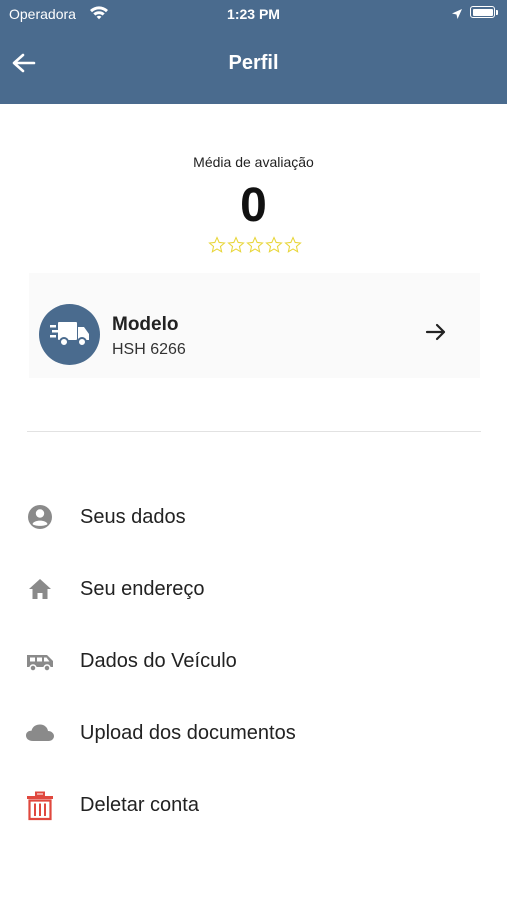 The image size is (507, 900). I want to click on rating-label: Média de avaliação, so click(253, 162).